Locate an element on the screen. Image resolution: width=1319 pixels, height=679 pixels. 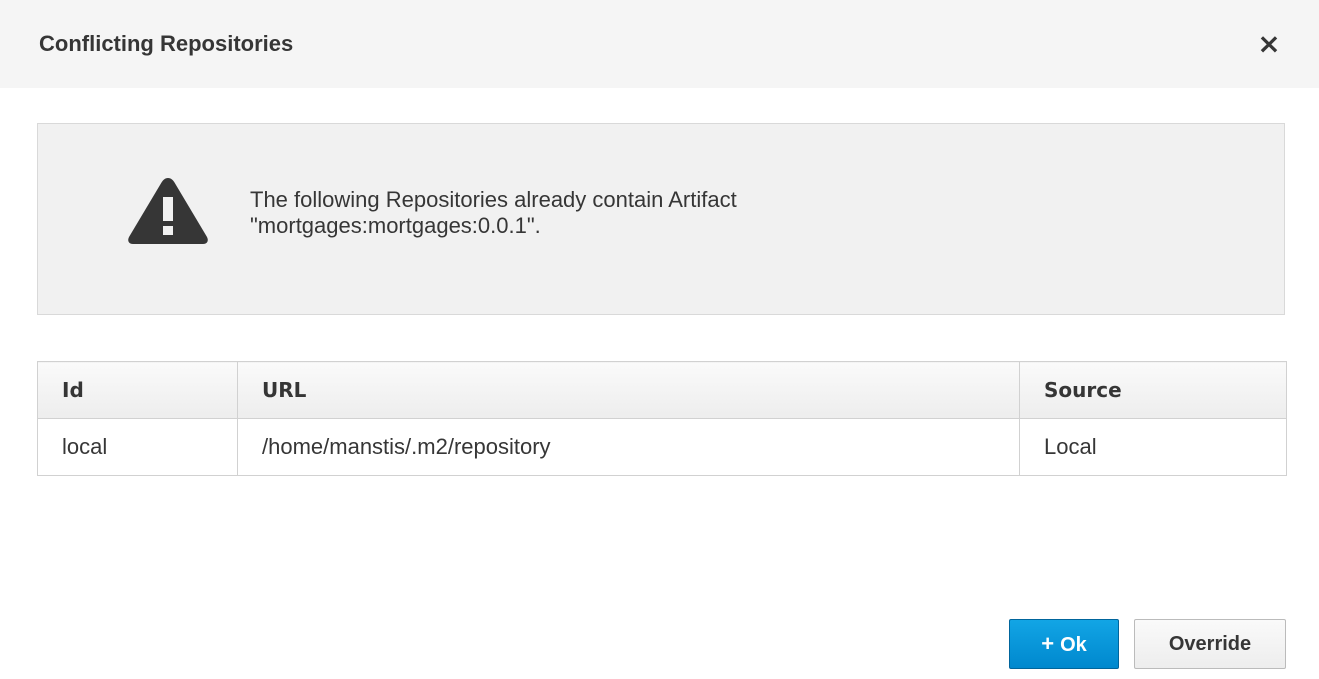
alert-message-line2: "mortgages:mortgages:0.0.1". is located at coordinates (395, 225).